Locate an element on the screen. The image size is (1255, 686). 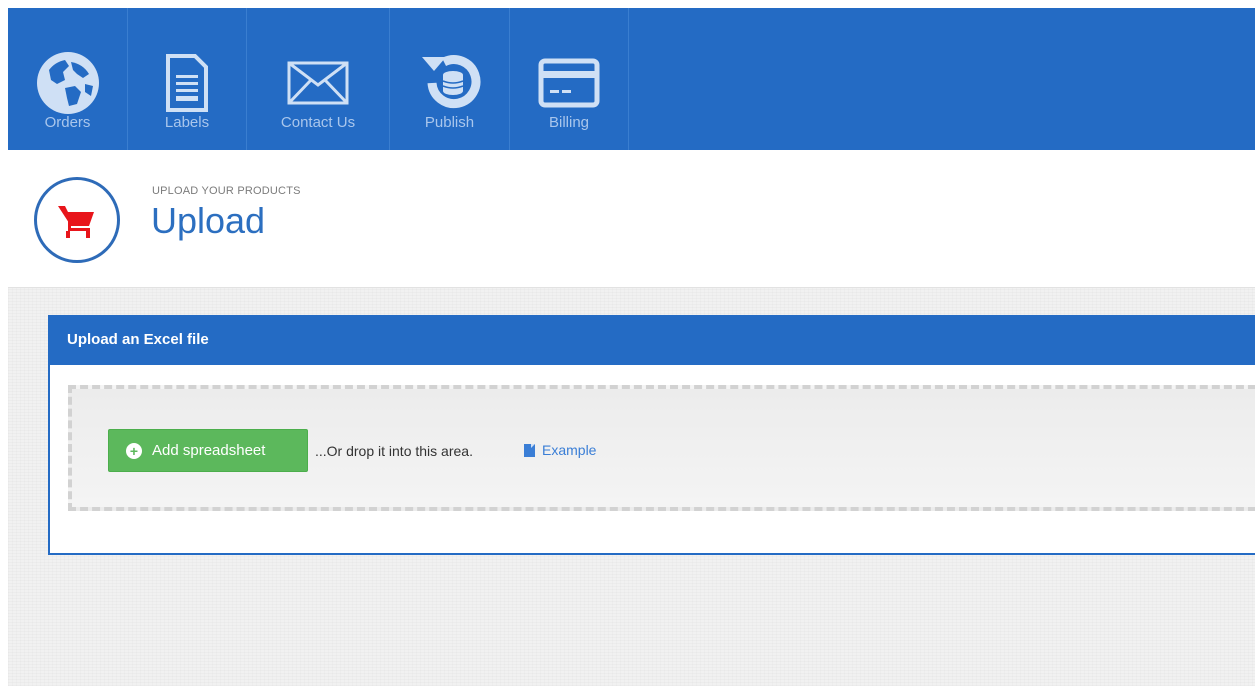
nav-item-orders: Orders is located at coordinates (68, 79).